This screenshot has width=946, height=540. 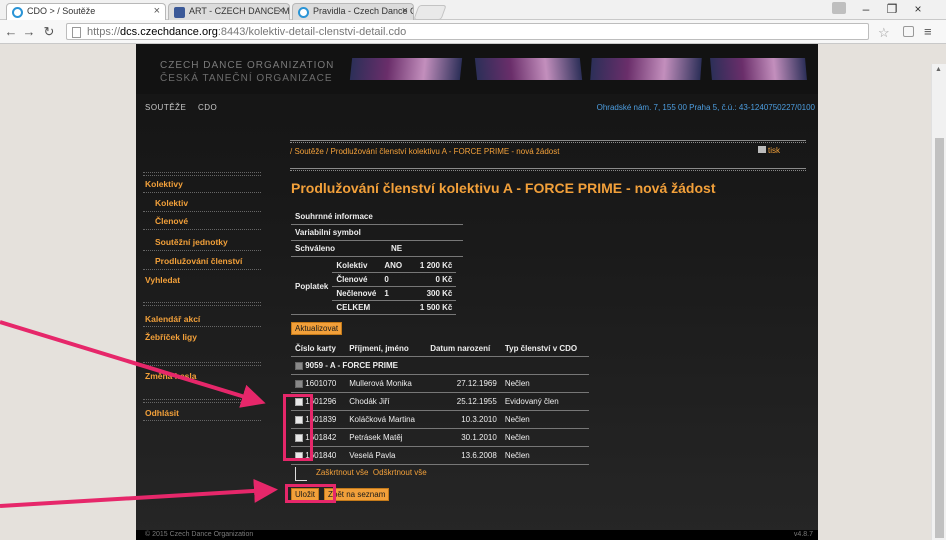 What do you see at coordinates (892, 9) in the screenshot?
I see `maximize-icon: ❐` at bounding box center [892, 9].